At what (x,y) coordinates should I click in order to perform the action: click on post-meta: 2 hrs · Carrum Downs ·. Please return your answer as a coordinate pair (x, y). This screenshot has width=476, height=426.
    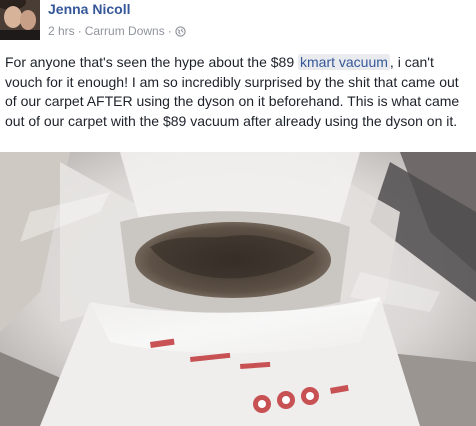
    Looking at the image, I should click on (117, 31).